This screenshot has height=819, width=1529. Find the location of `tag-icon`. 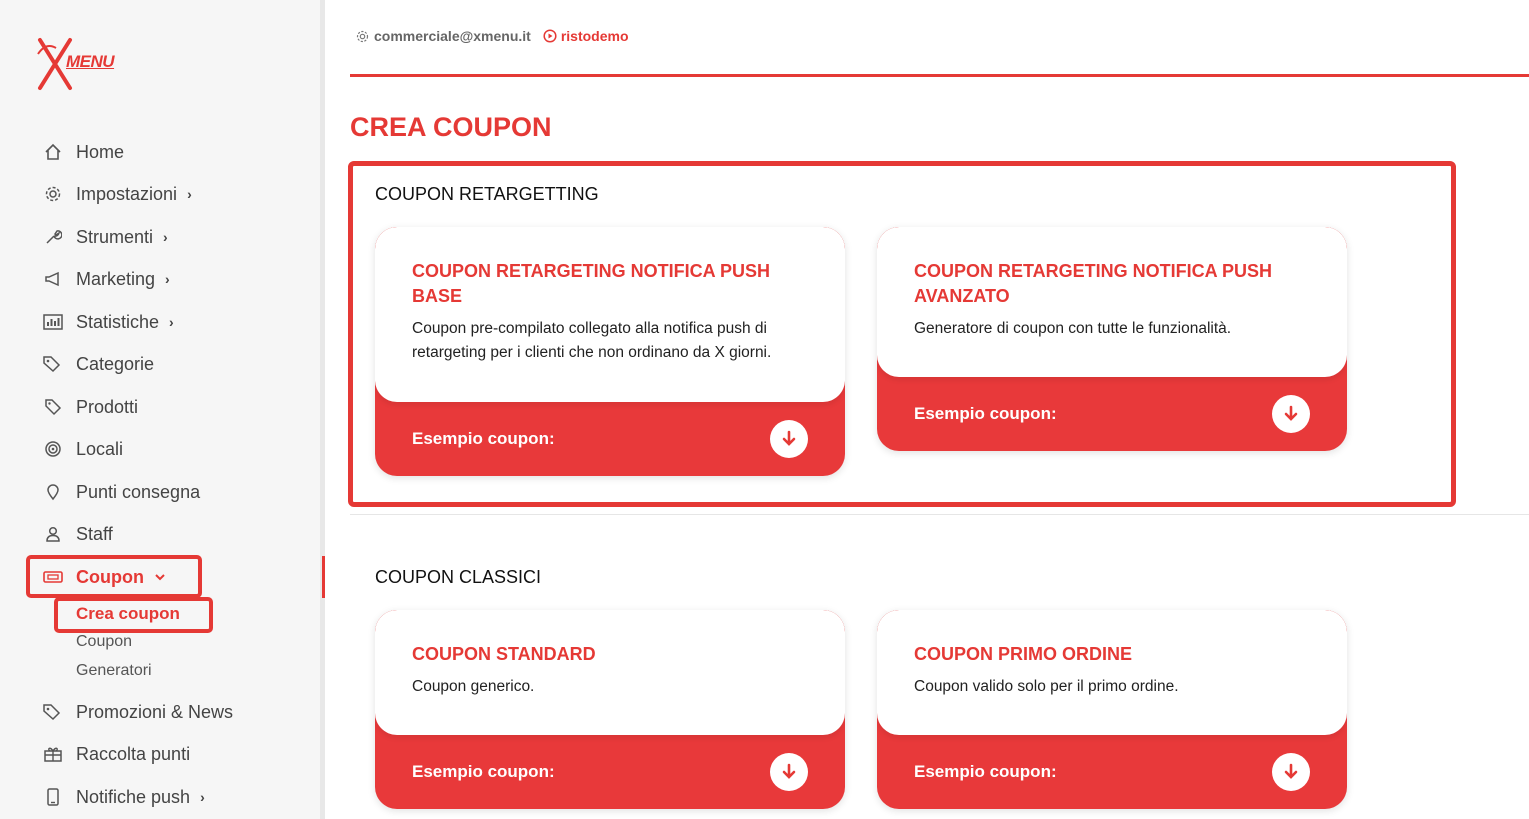

tag-icon is located at coordinates (53, 407).